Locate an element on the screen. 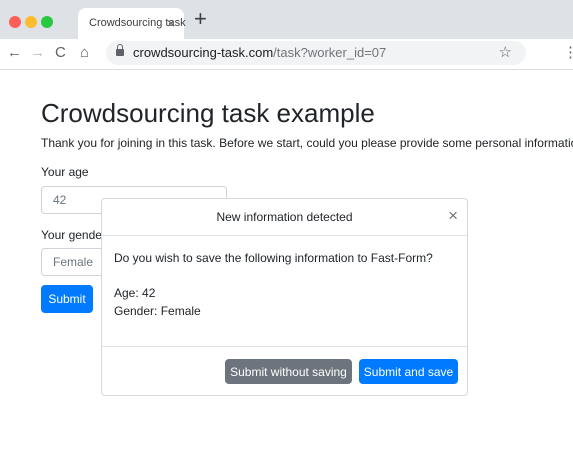 The image size is (573, 463). url-host: crowdsourcing-task.com is located at coordinates (203, 52).